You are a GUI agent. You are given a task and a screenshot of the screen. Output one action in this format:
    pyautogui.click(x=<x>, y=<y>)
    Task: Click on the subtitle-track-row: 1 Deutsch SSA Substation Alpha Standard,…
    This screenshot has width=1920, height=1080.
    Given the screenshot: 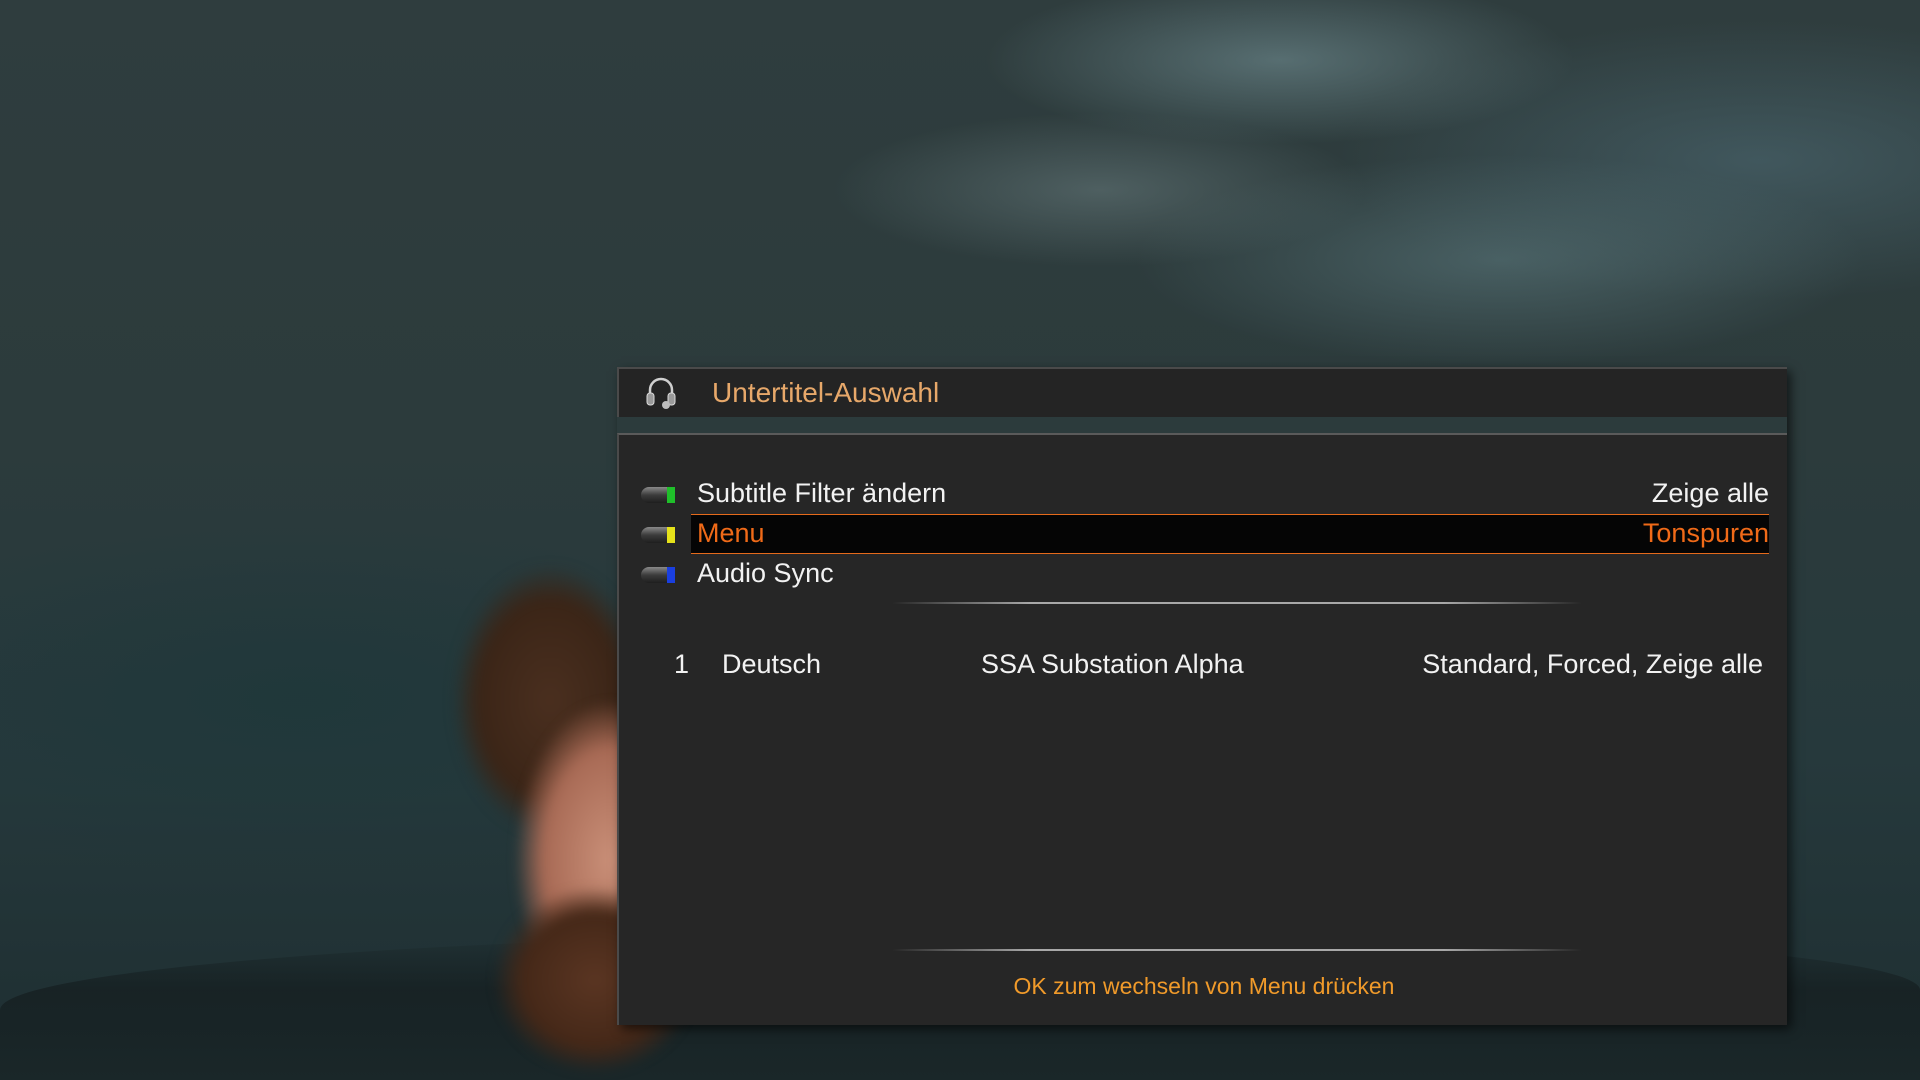 What is the action you would take?
    pyautogui.click(x=1204, y=665)
    